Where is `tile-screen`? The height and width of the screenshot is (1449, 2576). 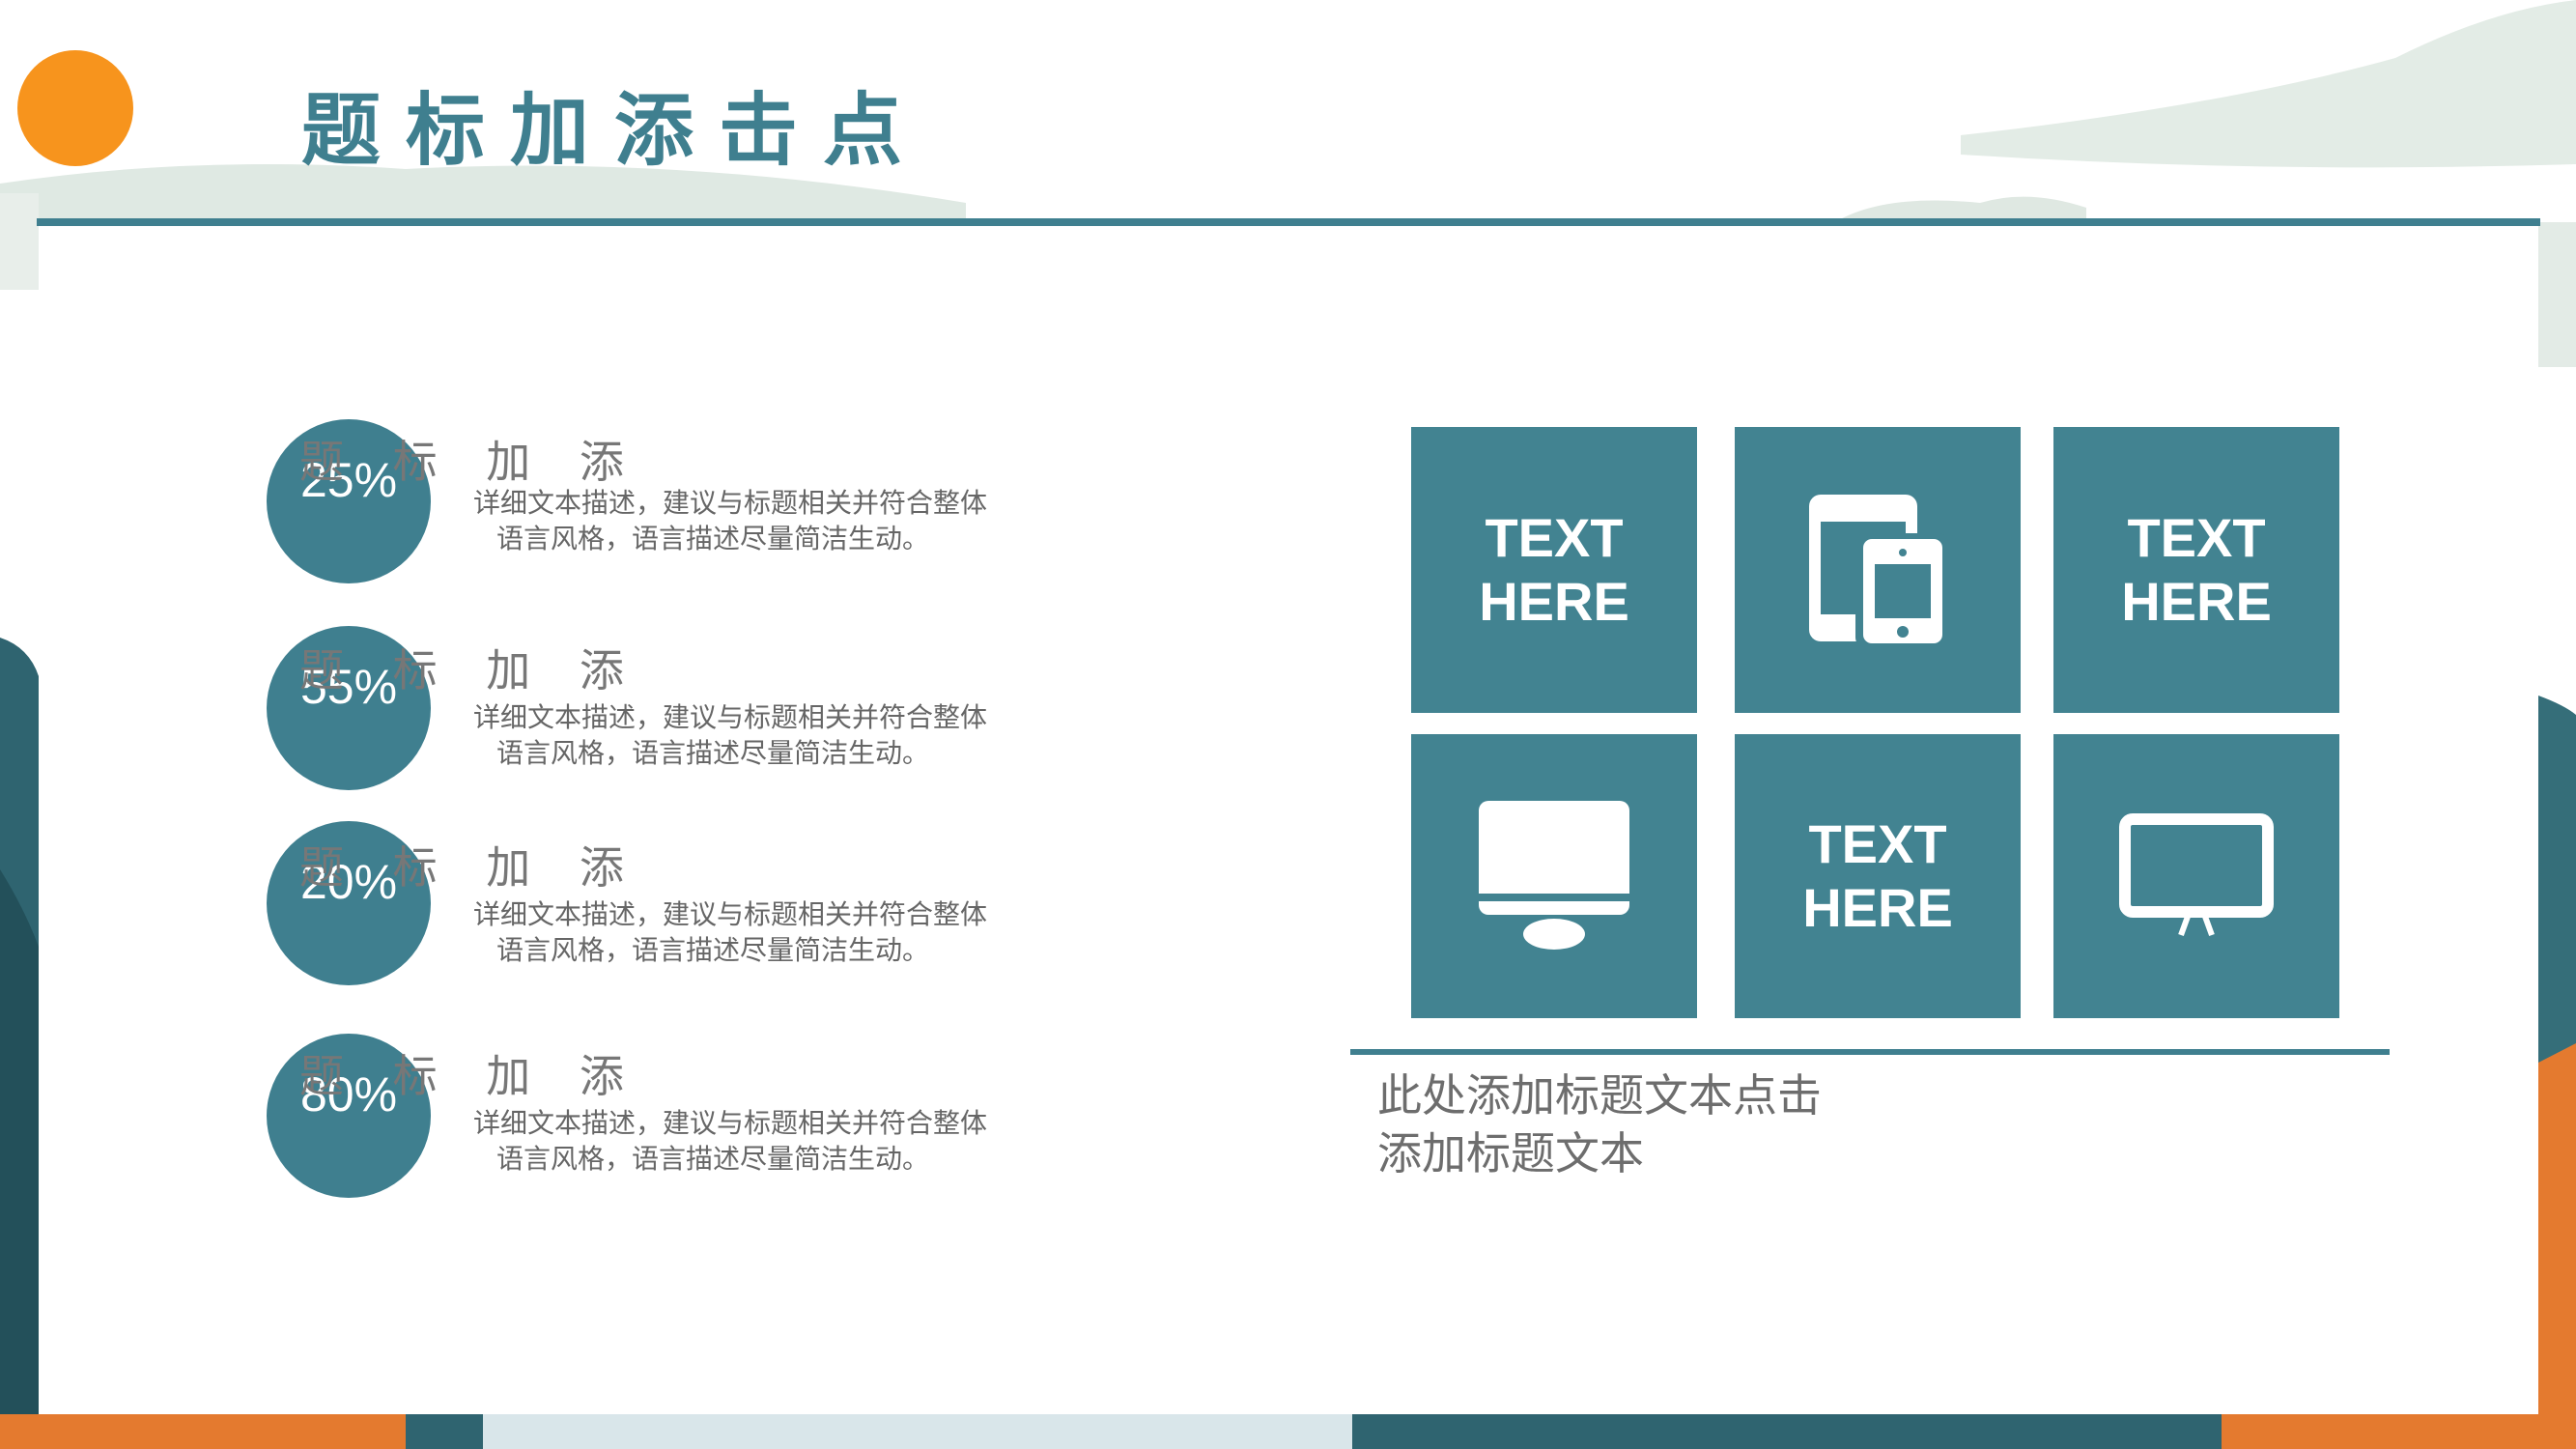 tile-screen is located at coordinates (2196, 876).